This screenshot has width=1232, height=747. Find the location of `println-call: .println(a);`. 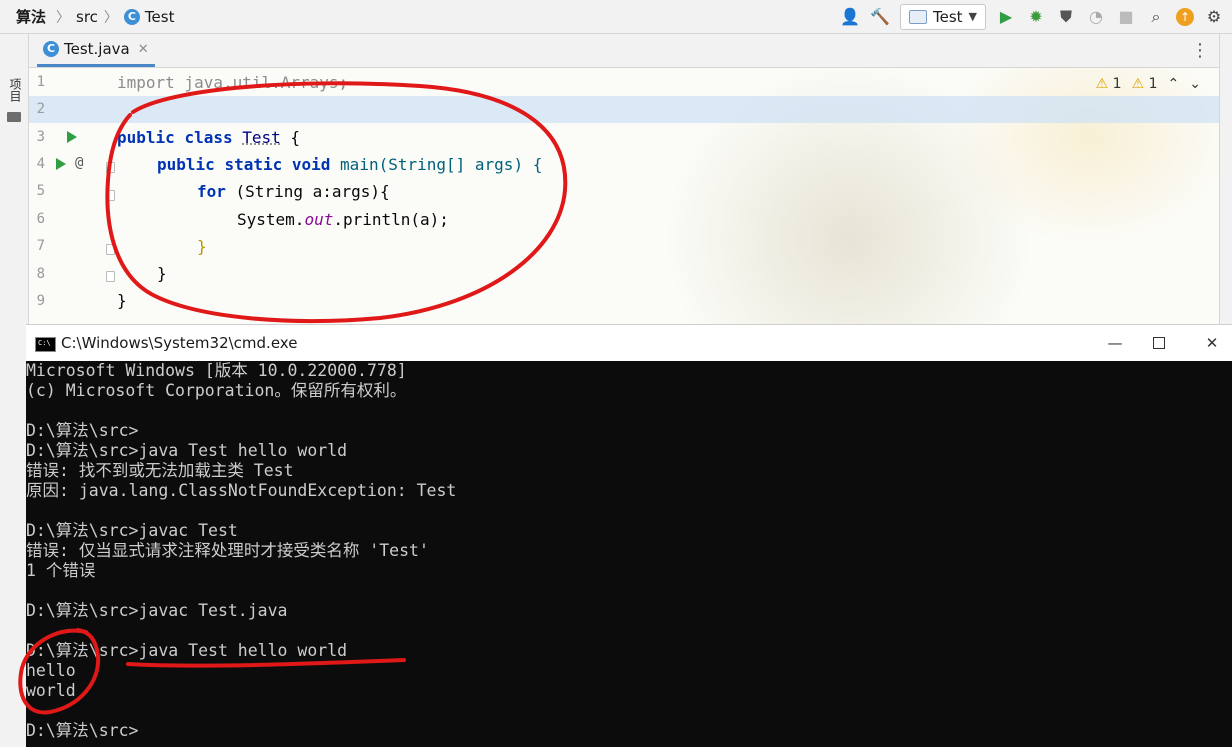

println-call: .println(a); is located at coordinates (391, 219).